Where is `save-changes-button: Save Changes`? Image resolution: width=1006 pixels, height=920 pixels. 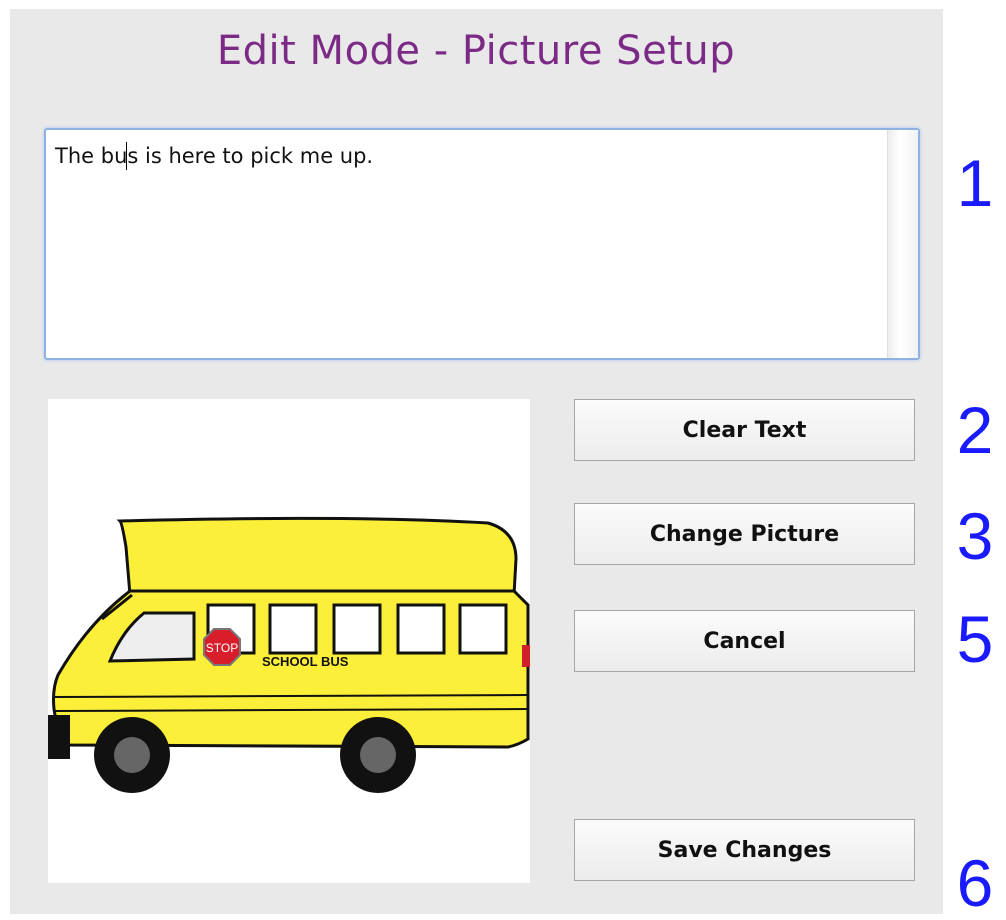
save-changes-button: Save Changes is located at coordinates (744, 850).